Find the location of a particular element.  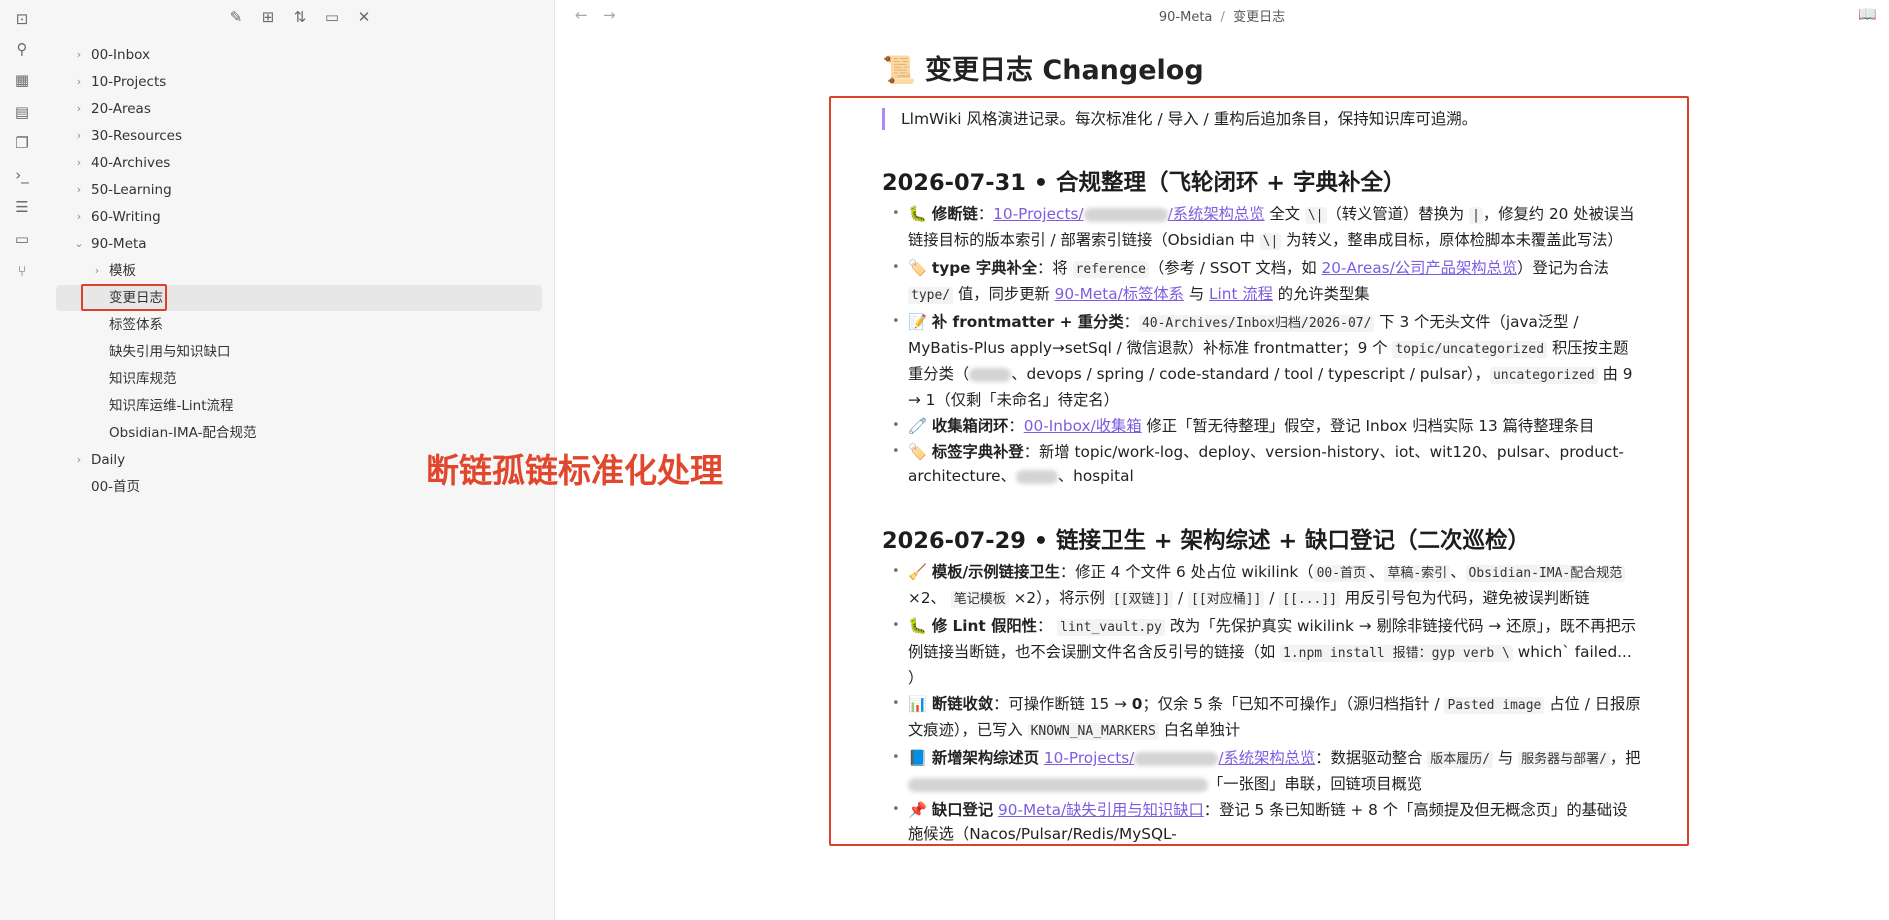

tree-item-label: 60-Writing is located at coordinates (126, 217).